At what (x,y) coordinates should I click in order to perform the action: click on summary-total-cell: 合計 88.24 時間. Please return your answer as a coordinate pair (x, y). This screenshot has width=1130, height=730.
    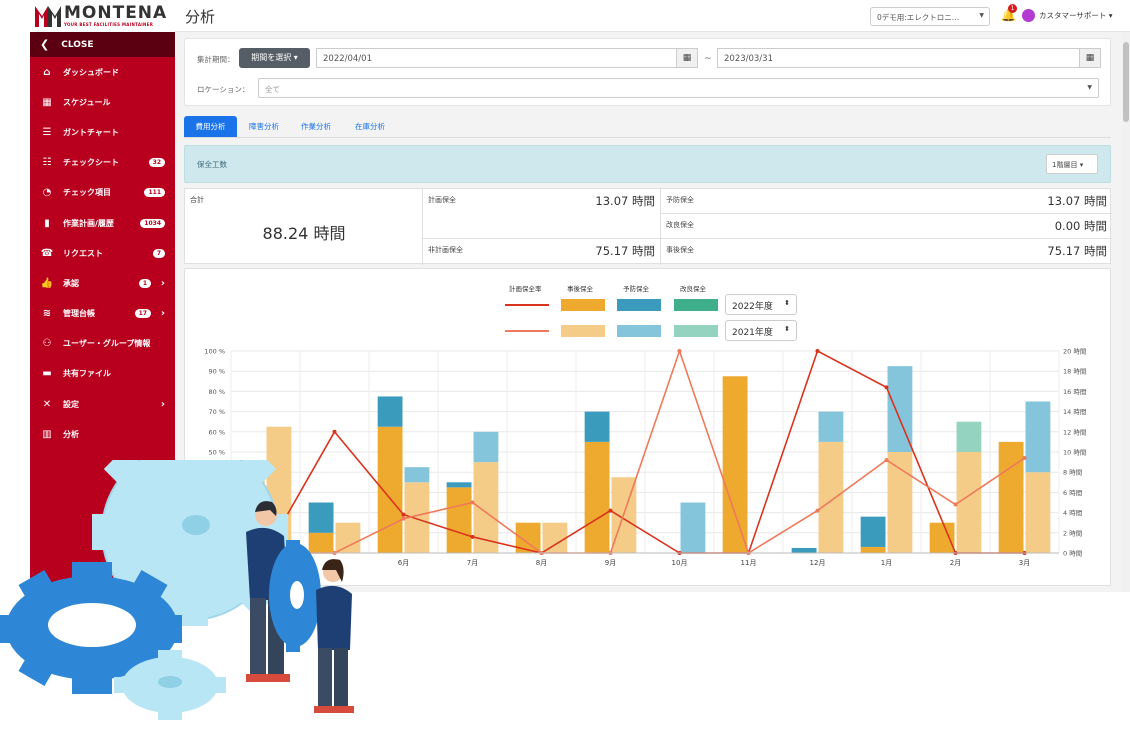
    Looking at the image, I should click on (304, 227).